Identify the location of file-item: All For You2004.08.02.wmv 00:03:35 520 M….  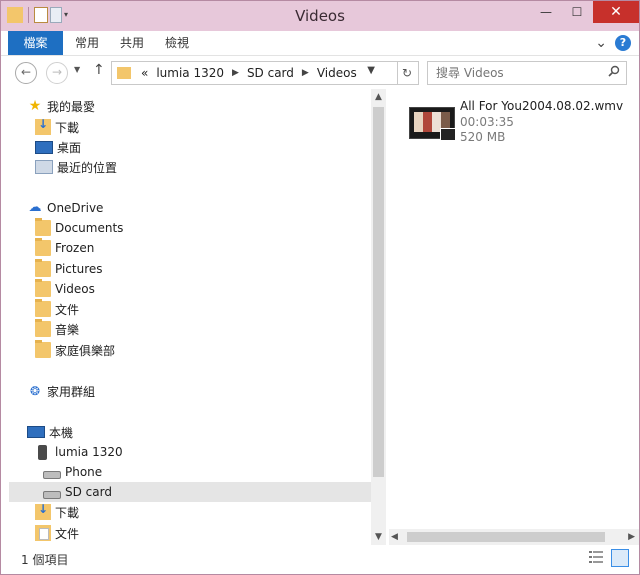
(521, 122).